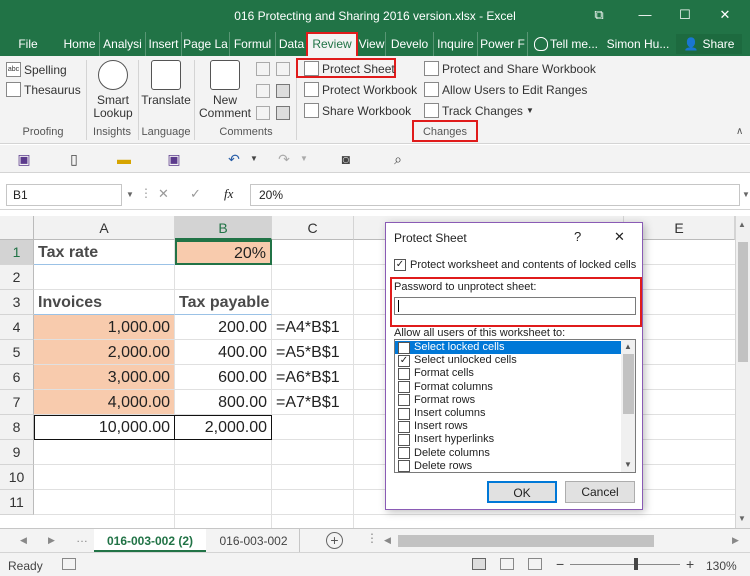  I want to click on ok-button: OK, so click(522, 492).